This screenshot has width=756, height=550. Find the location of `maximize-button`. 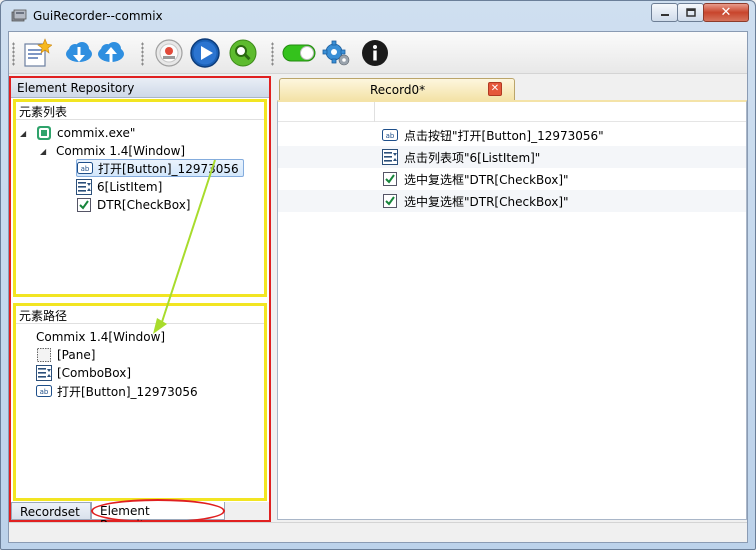

maximize-button is located at coordinates (690, 12).